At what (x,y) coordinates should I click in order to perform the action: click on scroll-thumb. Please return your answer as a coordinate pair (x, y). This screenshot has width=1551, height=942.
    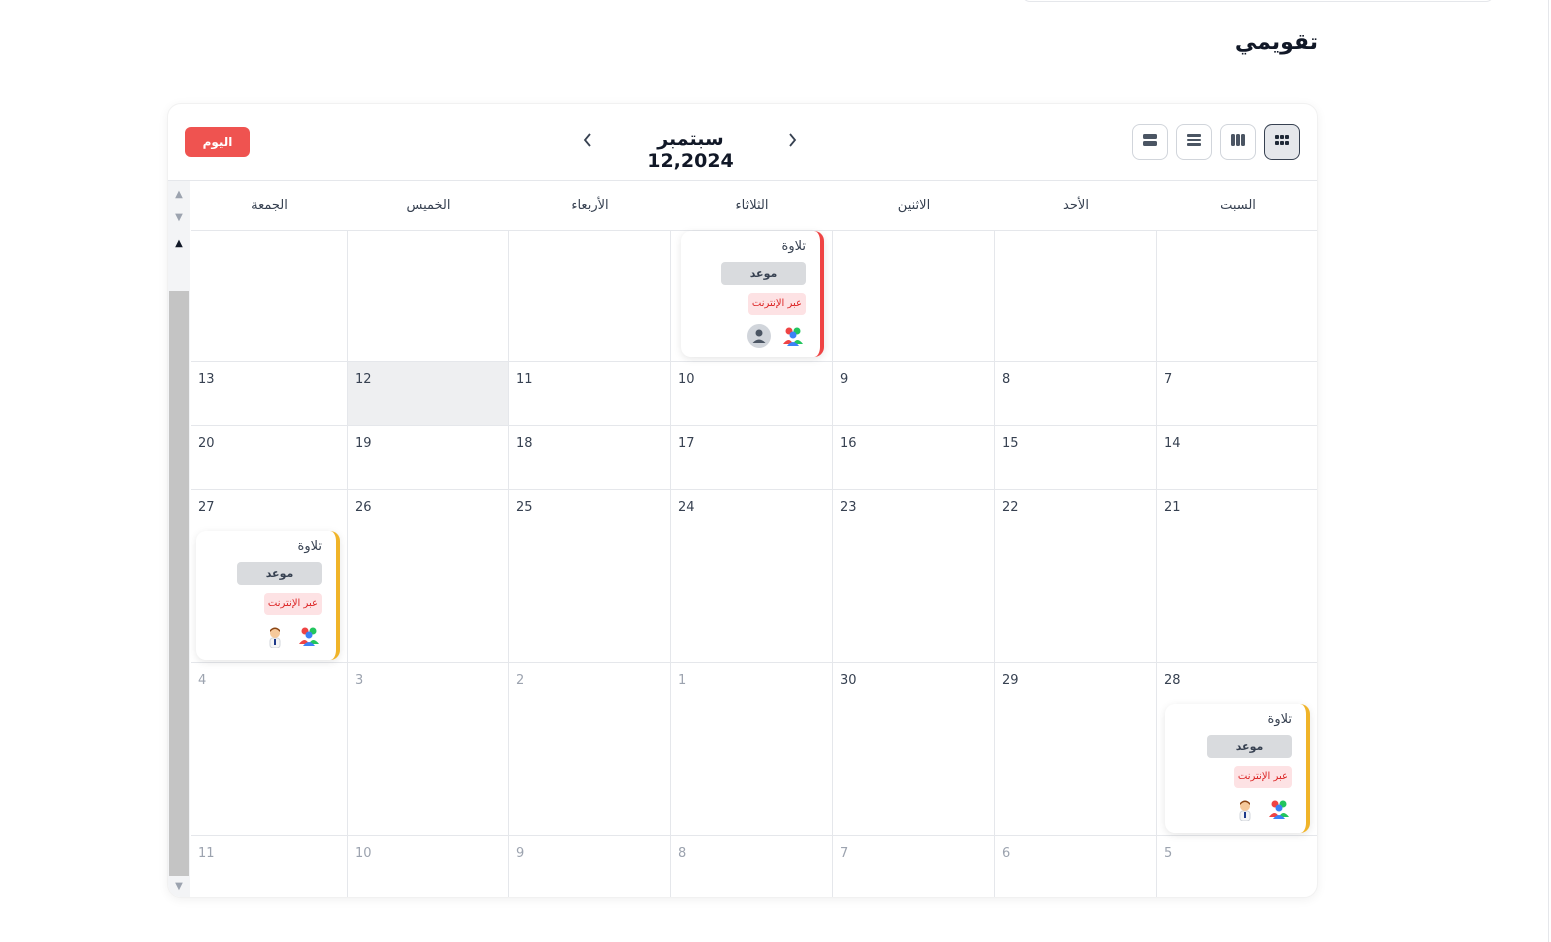
    Looking at the image, I should click on (179, 583).